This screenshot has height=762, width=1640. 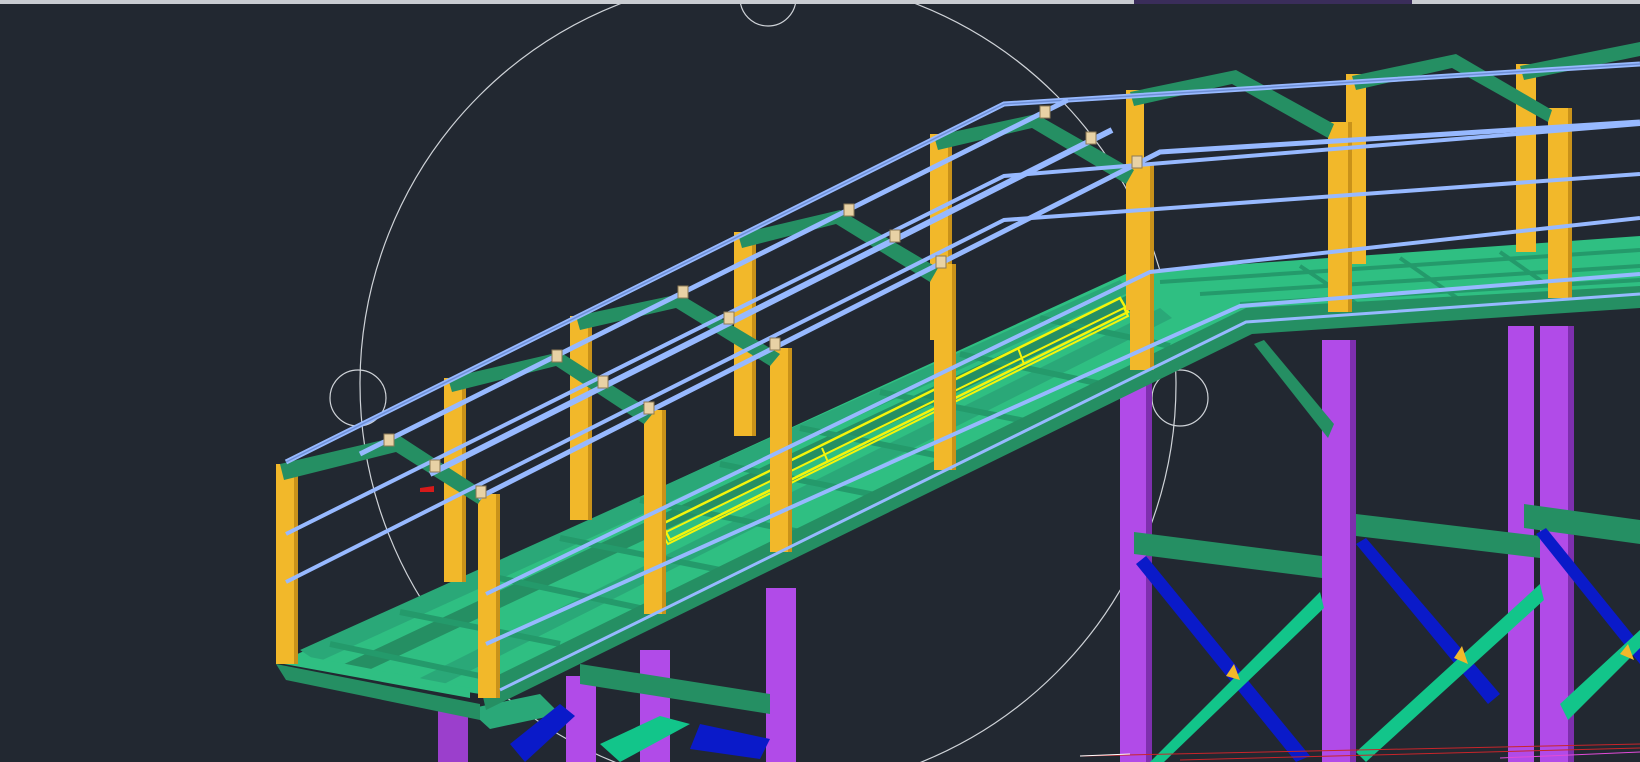 What do you see at coordinates (768, 15) in the screenshot?
I see `orbit-top-handle-icon` at bounding box center [768, 15].